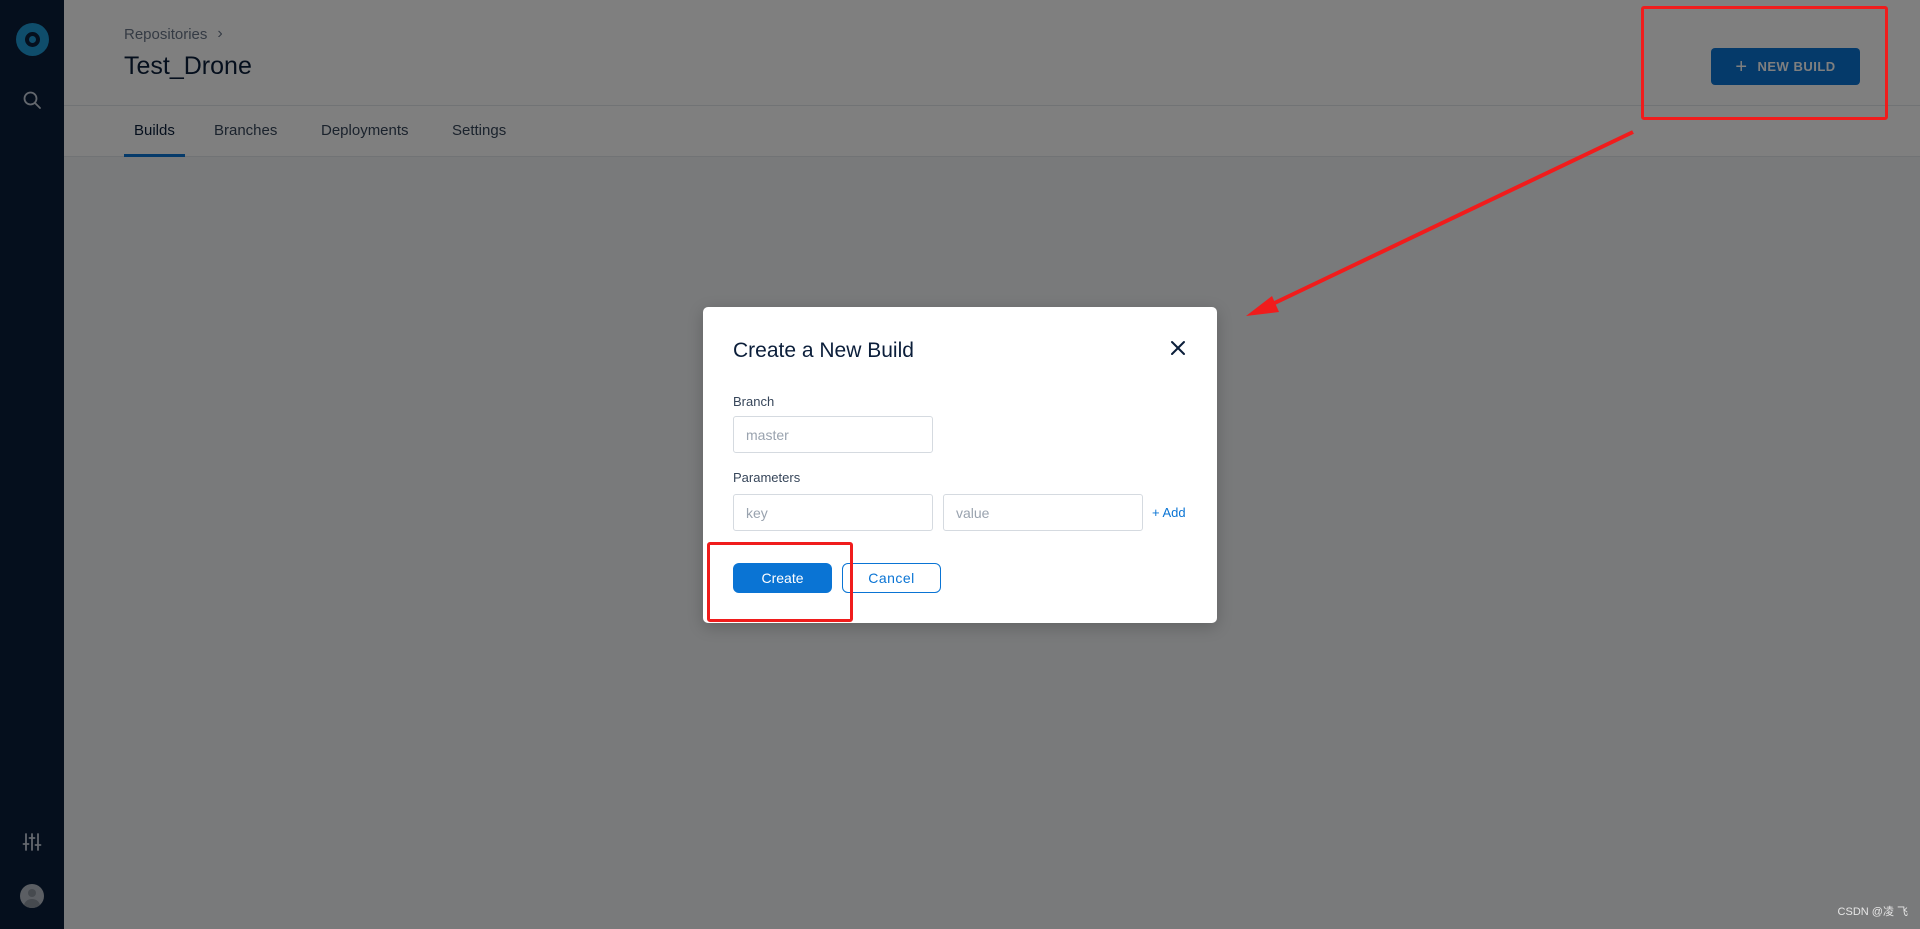 The height and width of the screenshot is (929, 1920). I want to click on annotation-arrow, so click(1440, 223).